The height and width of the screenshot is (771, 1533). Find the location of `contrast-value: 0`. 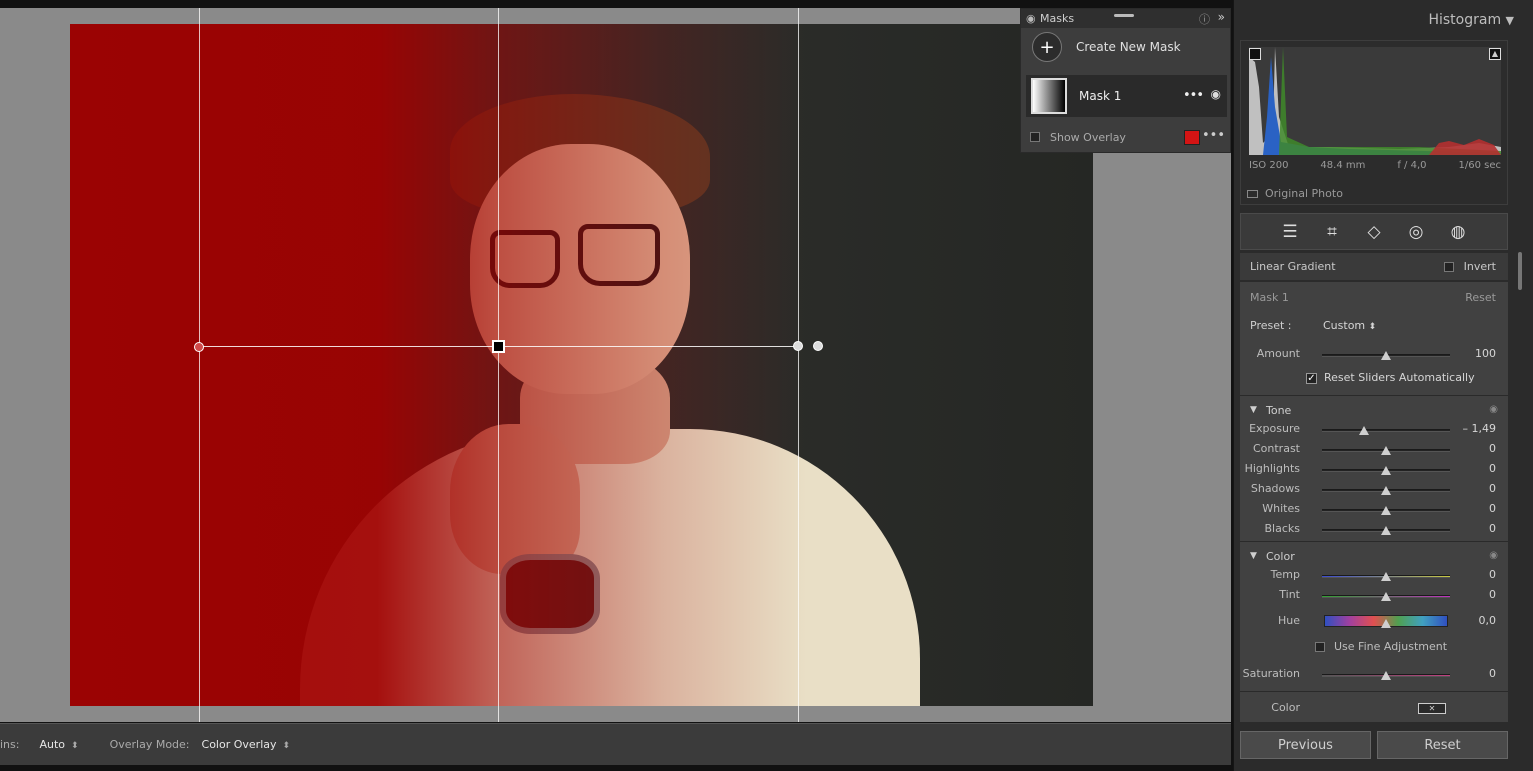

contrast-value: 0 is located at coordinates (1492, 448).